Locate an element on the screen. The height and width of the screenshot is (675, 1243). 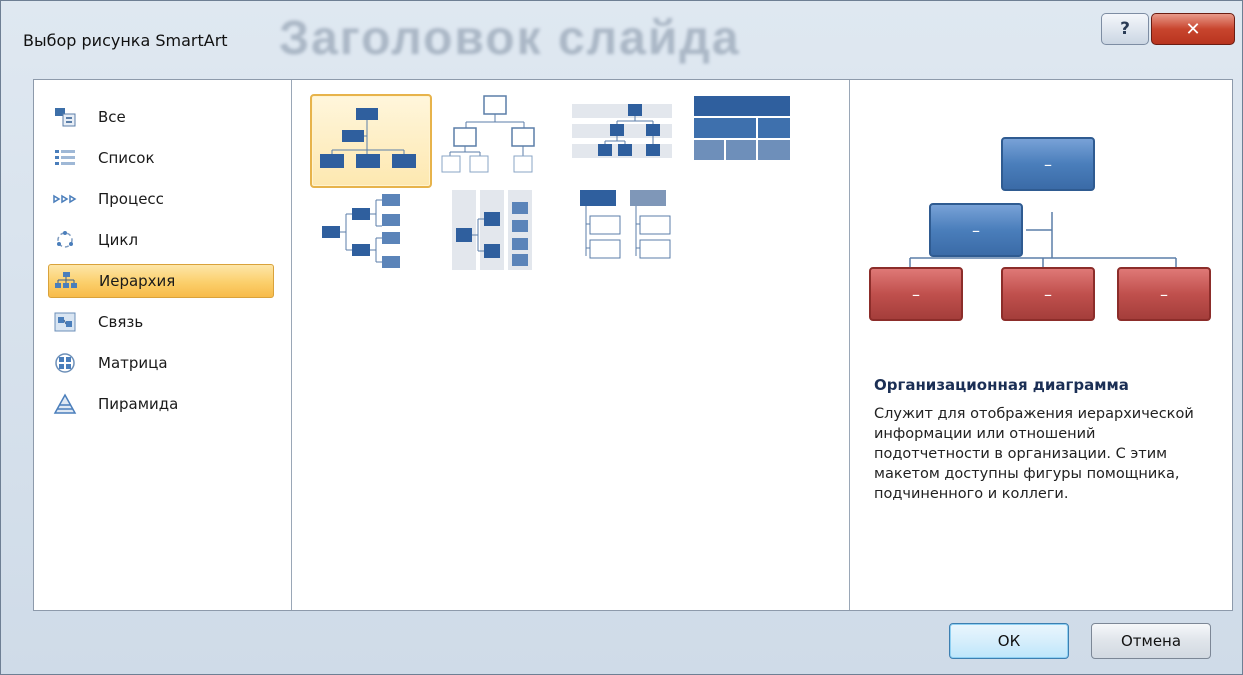
category-hierarchy: Иерархия is located at coordinates (161, 281).